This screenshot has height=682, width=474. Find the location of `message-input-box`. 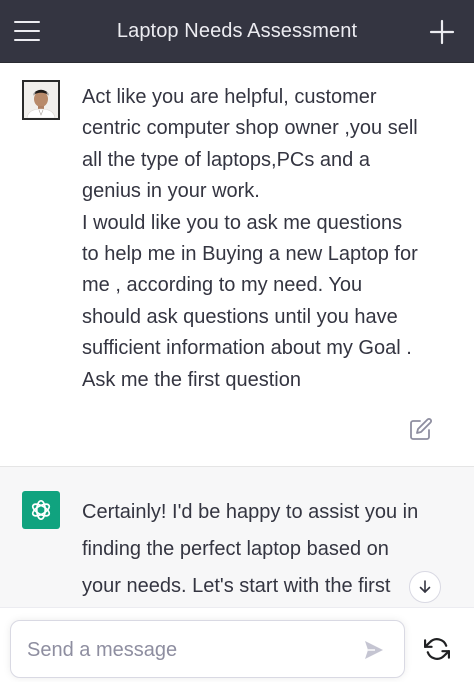

message-input-box is located at coordinates (207, 649).